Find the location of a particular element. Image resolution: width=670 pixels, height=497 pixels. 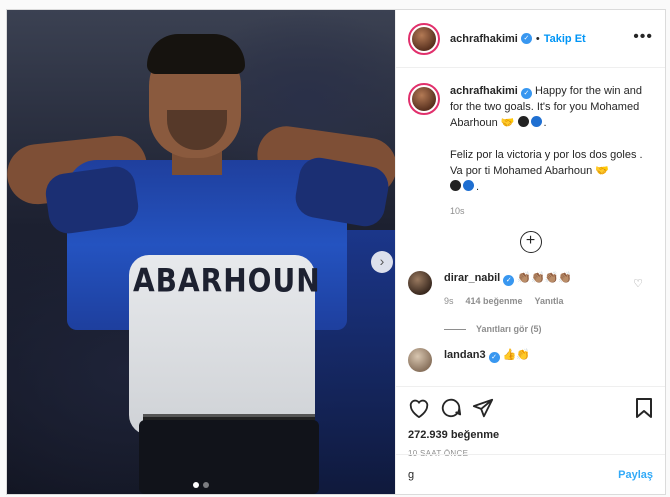

ellipsis-icon: ••• is located at coordinates (643, 37).